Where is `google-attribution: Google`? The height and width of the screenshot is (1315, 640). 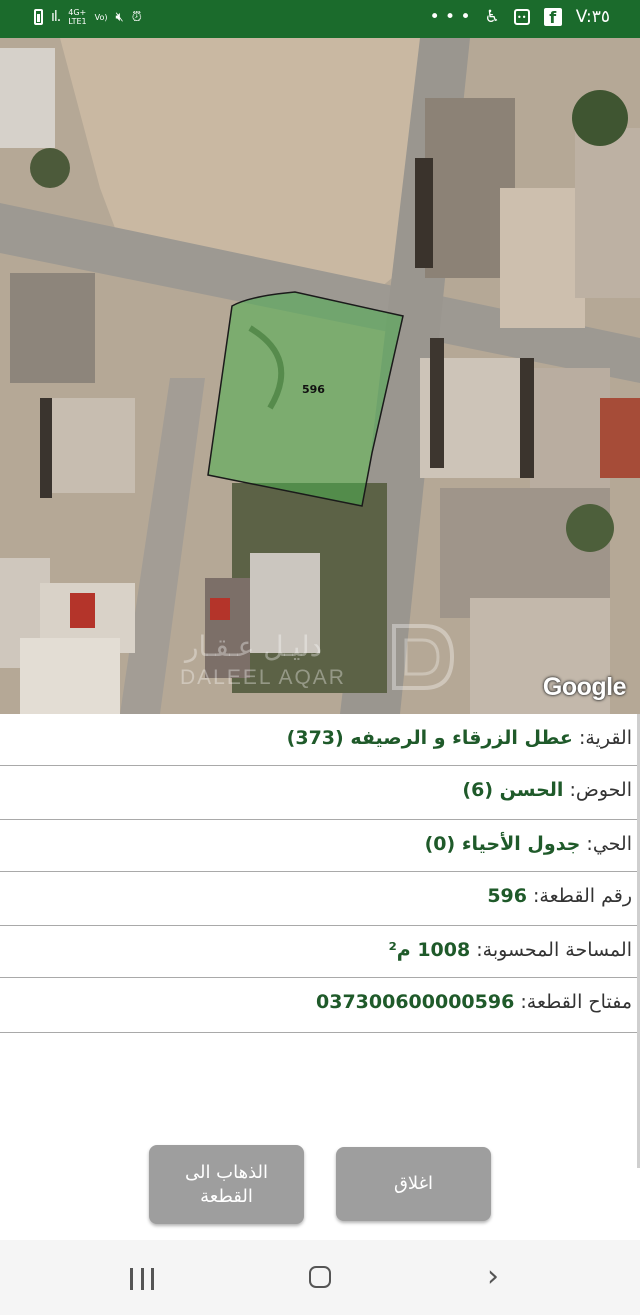 google-attribution: Google is located at coordinates (584, 687).